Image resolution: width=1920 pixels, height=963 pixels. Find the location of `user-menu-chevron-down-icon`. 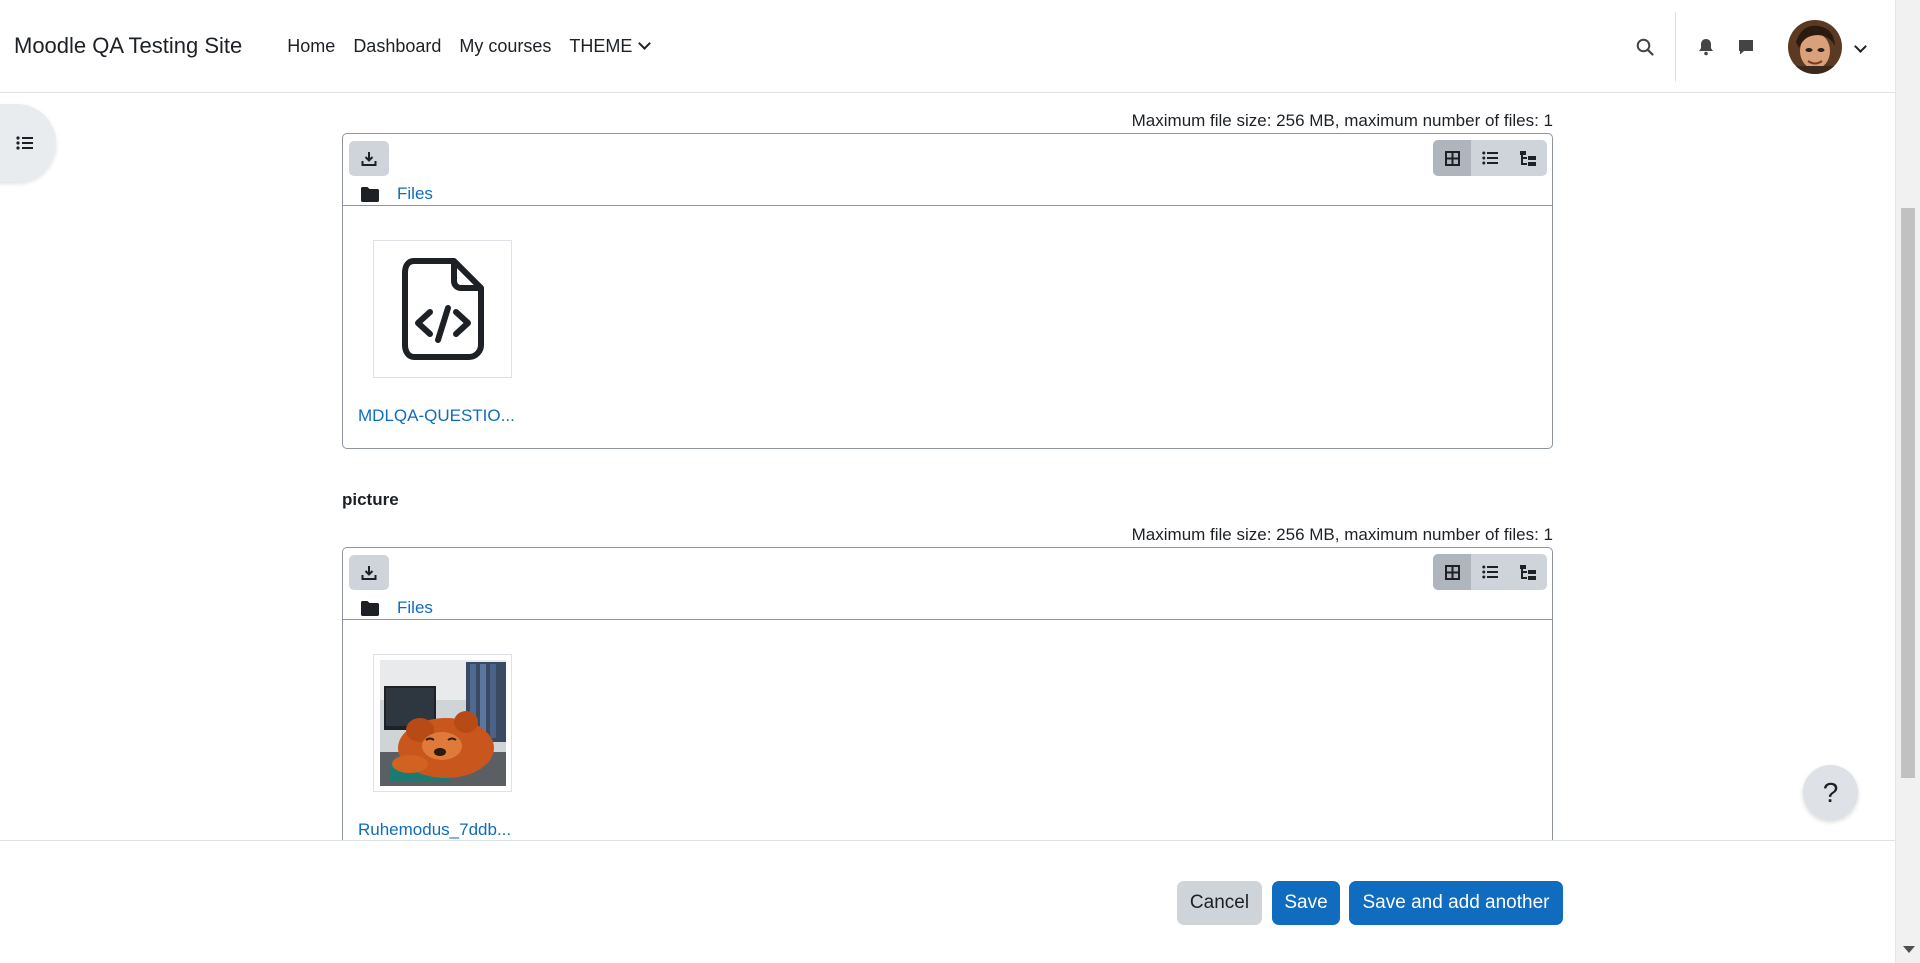

user-menu-chevron-down-icon is located at coordinates (1860, 46).